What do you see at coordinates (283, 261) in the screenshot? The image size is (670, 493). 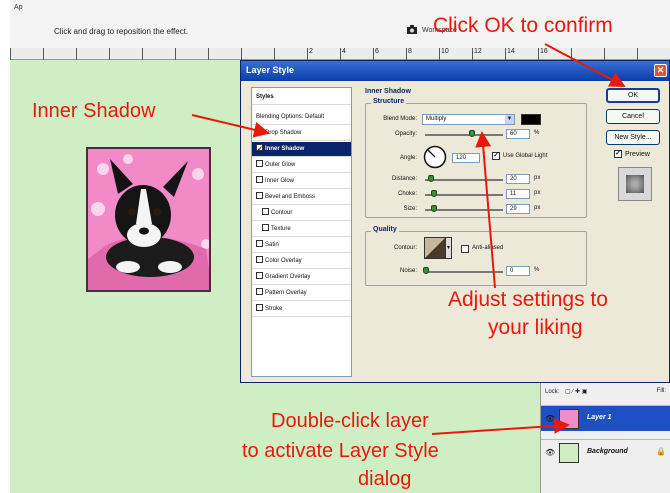 I see `style-item-label: Color Overlay` at bounding box center [283, 261].